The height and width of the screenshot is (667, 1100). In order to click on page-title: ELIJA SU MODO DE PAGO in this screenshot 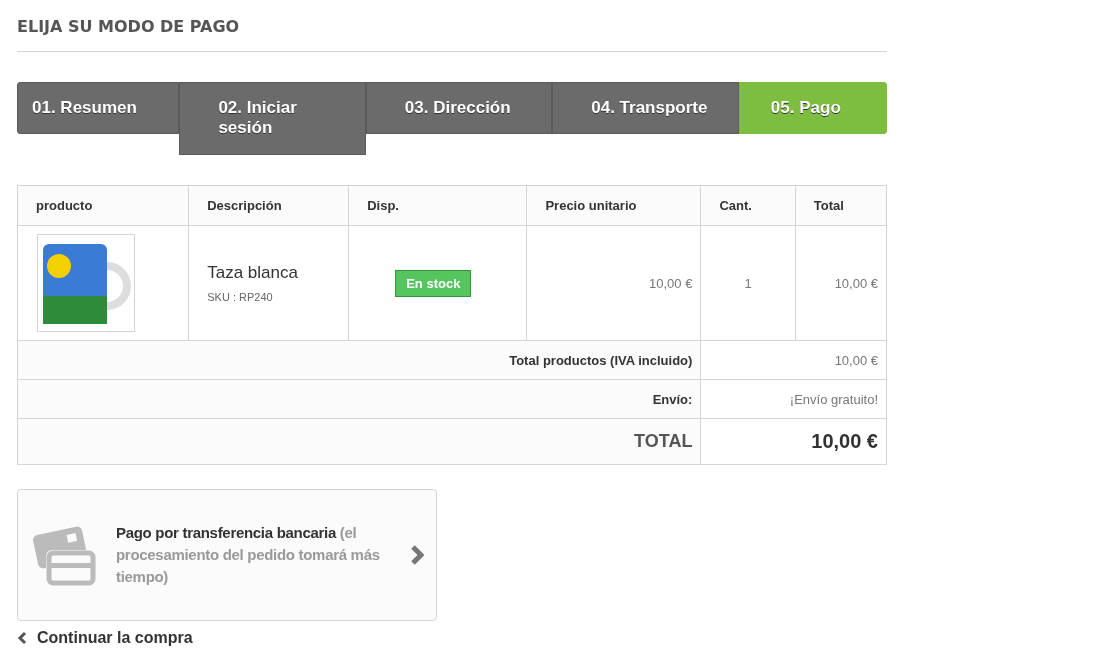, I will do `click(452, 34)`.